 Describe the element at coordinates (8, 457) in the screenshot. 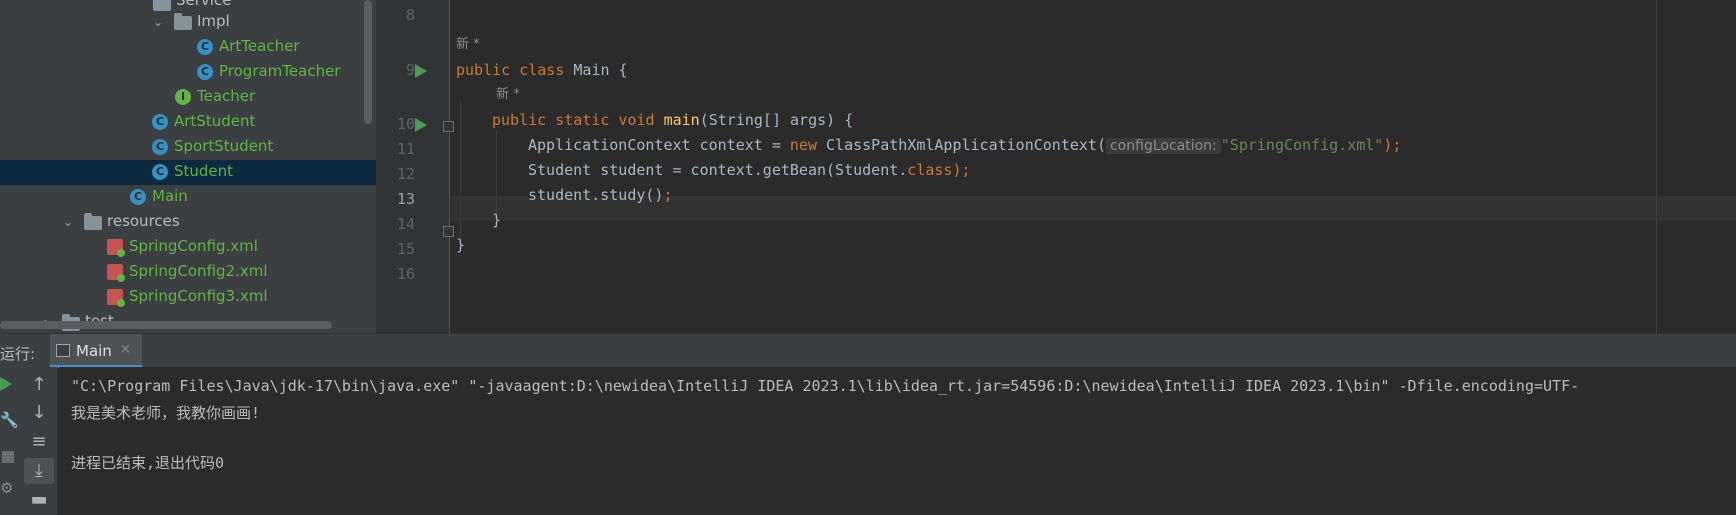

I see `stop-icon` at that location.